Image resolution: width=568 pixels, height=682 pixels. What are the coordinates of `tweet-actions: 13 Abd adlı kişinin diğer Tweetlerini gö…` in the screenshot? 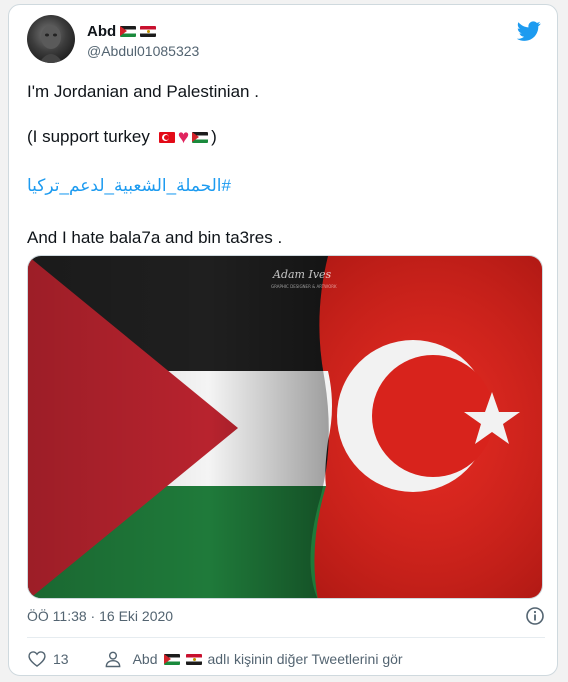 It's located at (215, 659).